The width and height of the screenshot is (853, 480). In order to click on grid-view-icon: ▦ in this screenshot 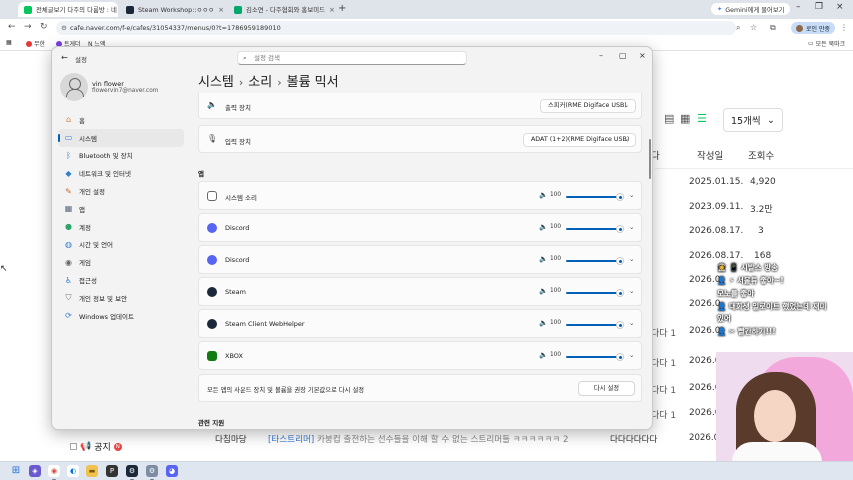, I will do `click(685, 118)`.